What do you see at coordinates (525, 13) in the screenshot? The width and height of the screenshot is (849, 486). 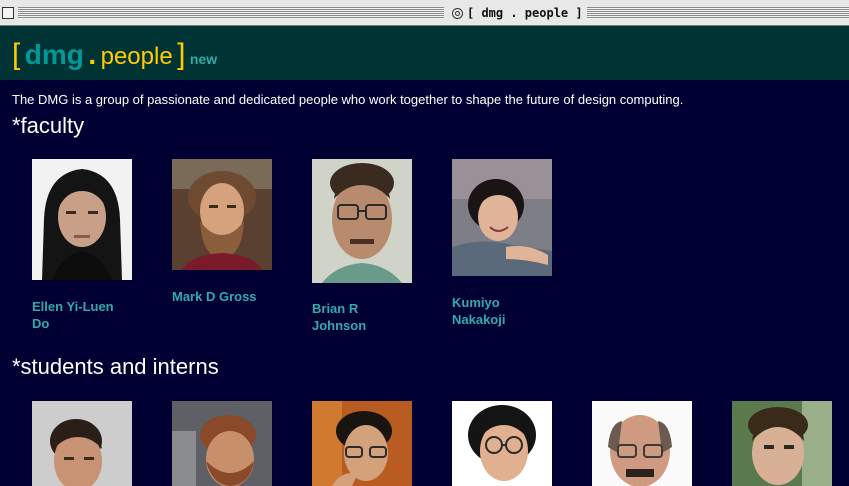 I see `window-title-text: [ dmg . people ]` at bounding box center [525, 13].